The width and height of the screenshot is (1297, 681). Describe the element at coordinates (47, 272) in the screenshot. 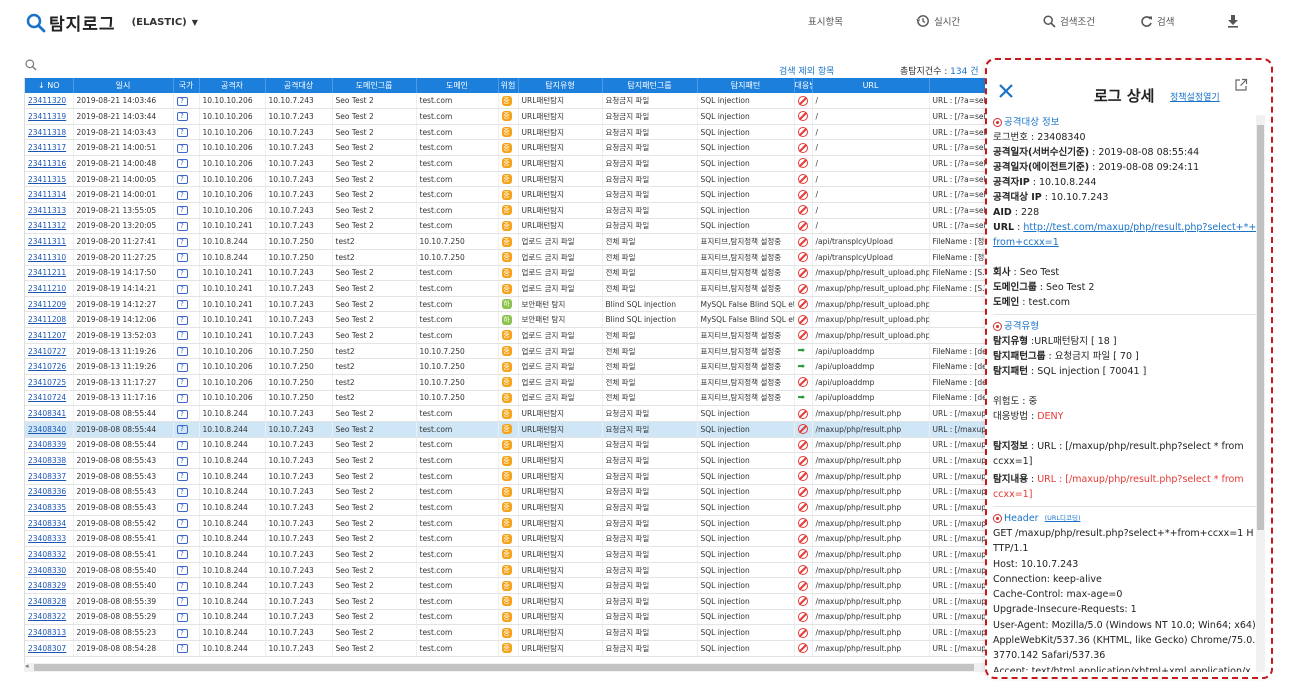

I see `log-number-link: 23411211` at that location.